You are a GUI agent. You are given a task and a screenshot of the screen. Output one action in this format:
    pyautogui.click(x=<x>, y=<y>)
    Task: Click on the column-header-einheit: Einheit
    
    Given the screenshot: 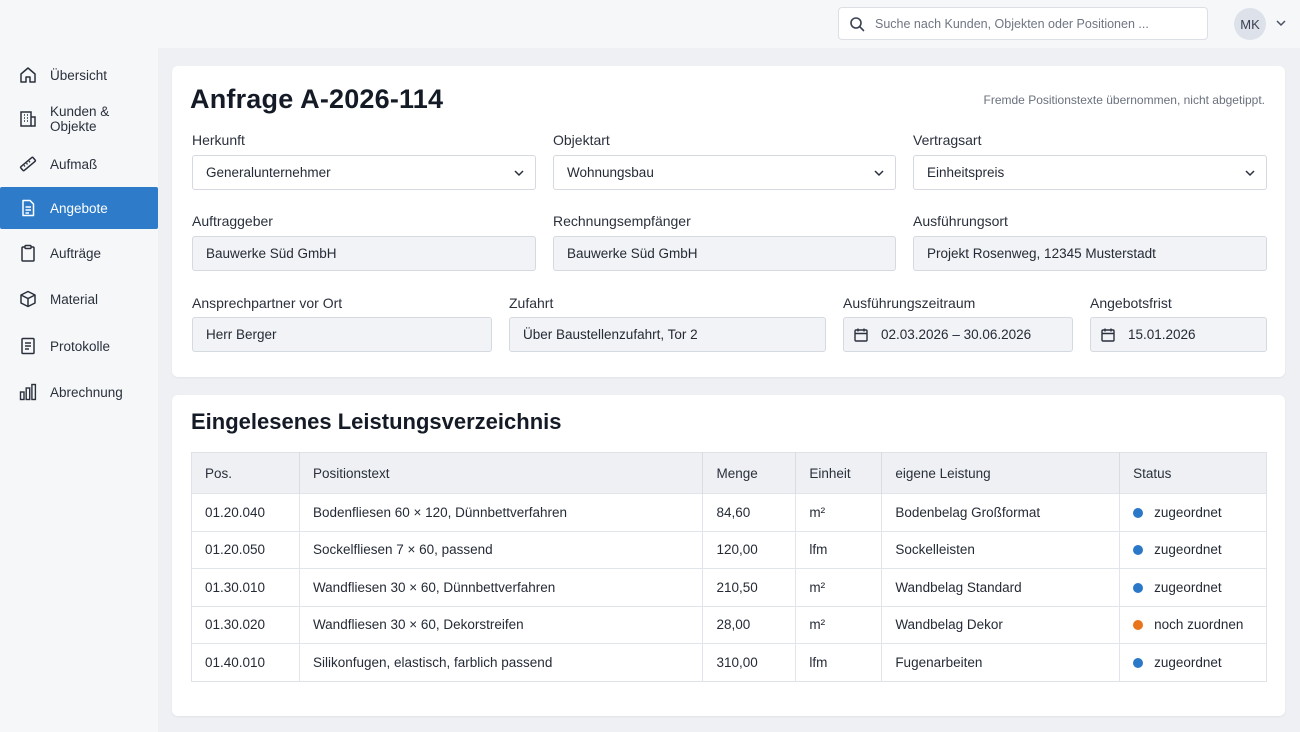 What is the action you would take?
    pyautogui.click(x=839, y=473)
    